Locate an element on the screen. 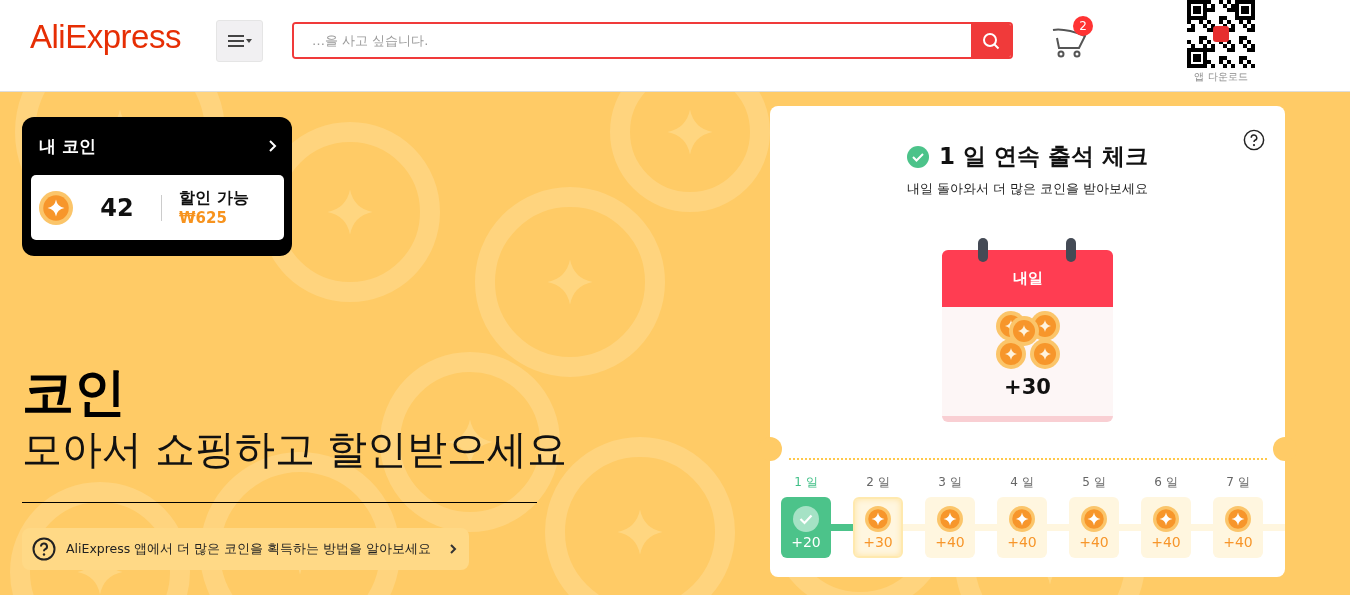 This screenshot has width=1350, height=595. info-link: AliExpress 앱에서 더 많은 코인을 획득하는 방법을 알아보세요 is located at coordinates (246, 549).